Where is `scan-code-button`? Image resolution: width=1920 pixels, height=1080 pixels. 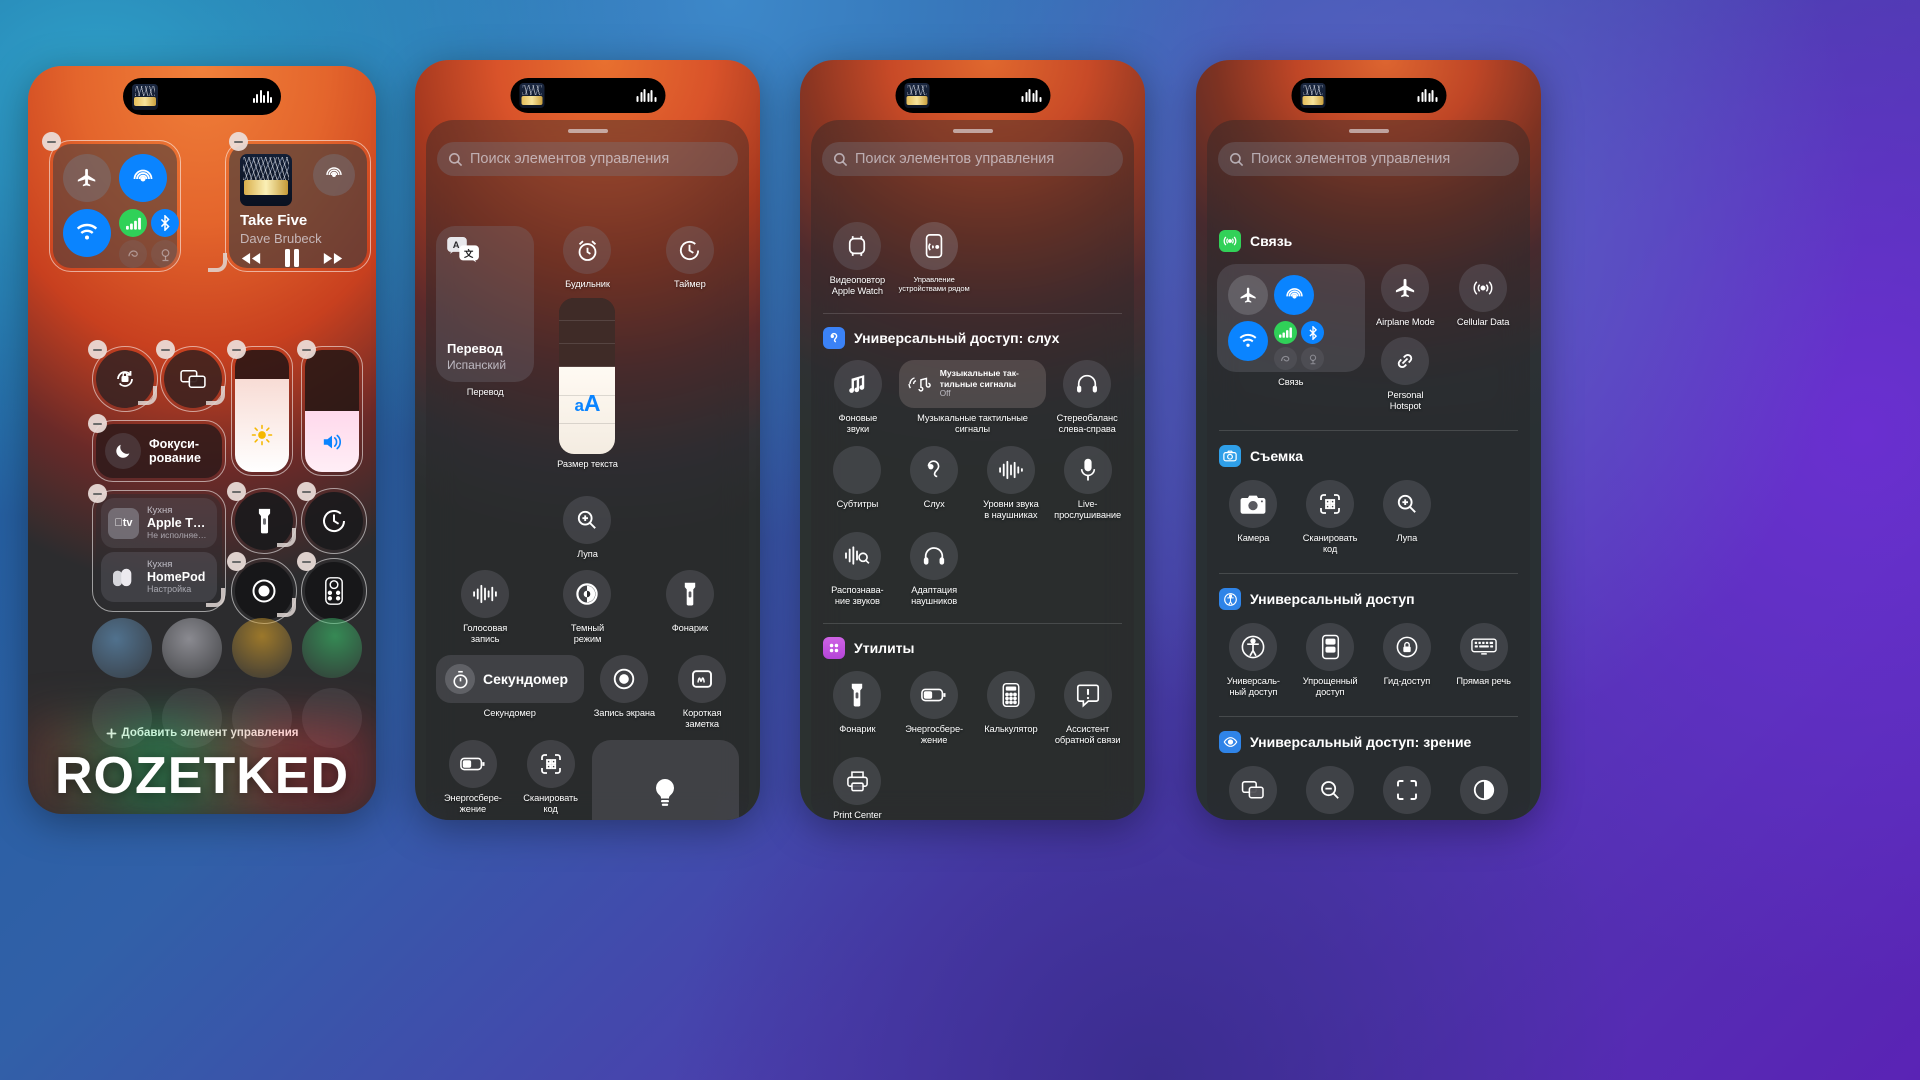
scan-code-button is located at coordinates (550, 764).